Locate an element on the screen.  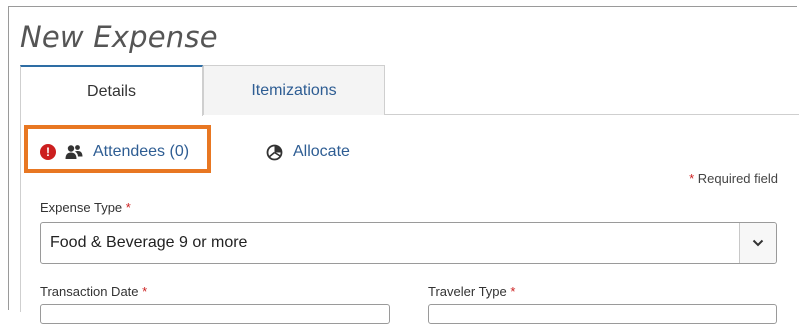
attendees-link: ! Attendees (0) is located at coordinates (114, 152).